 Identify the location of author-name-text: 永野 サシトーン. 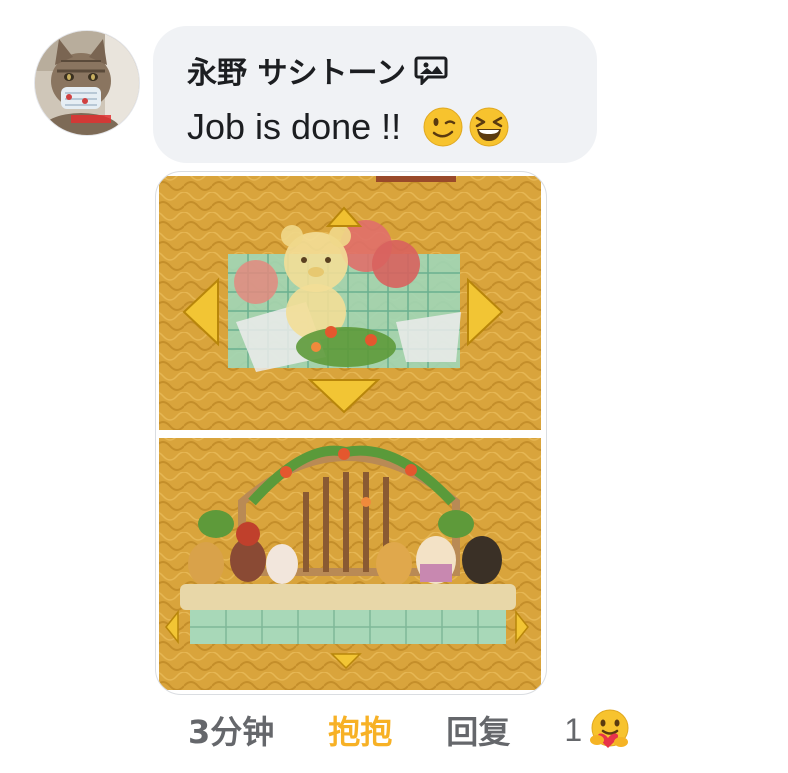
(296, 70).